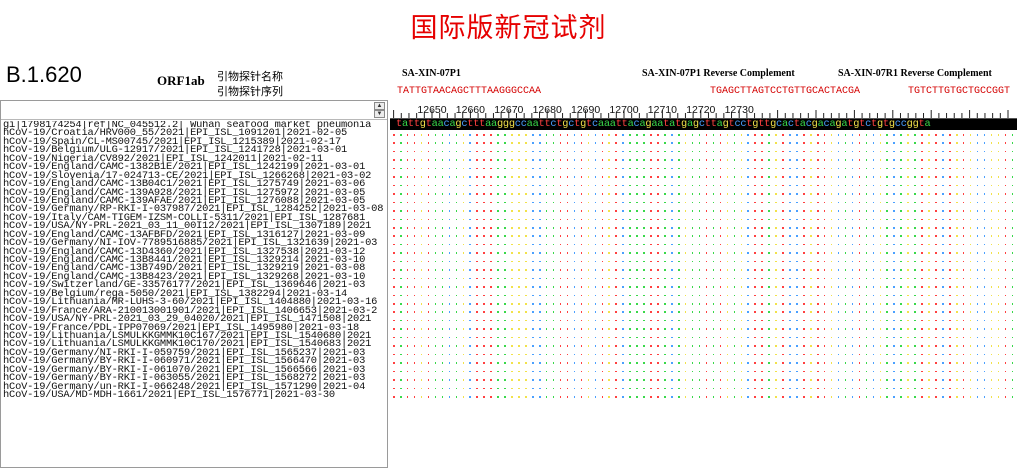  I want to click on ruler-tick-label: 12700, so click(624, 110).